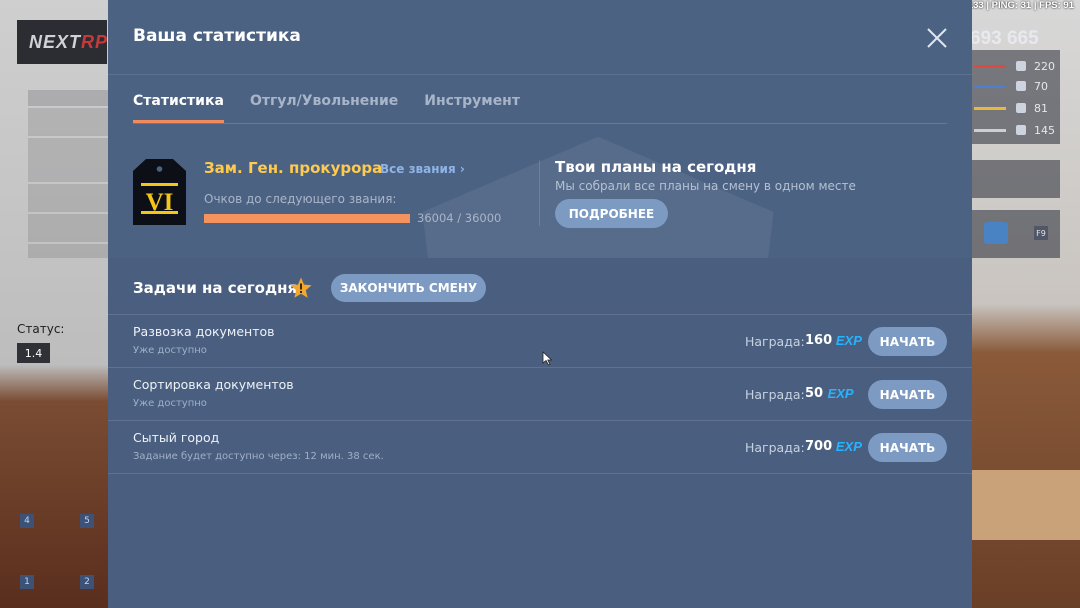 The image size is (1080, 608). What do you see at coordinates (1016, 97) in the screenshot?
I see `player-stats-panel: 220 70 81 145` at bounding box center [1016, 97].